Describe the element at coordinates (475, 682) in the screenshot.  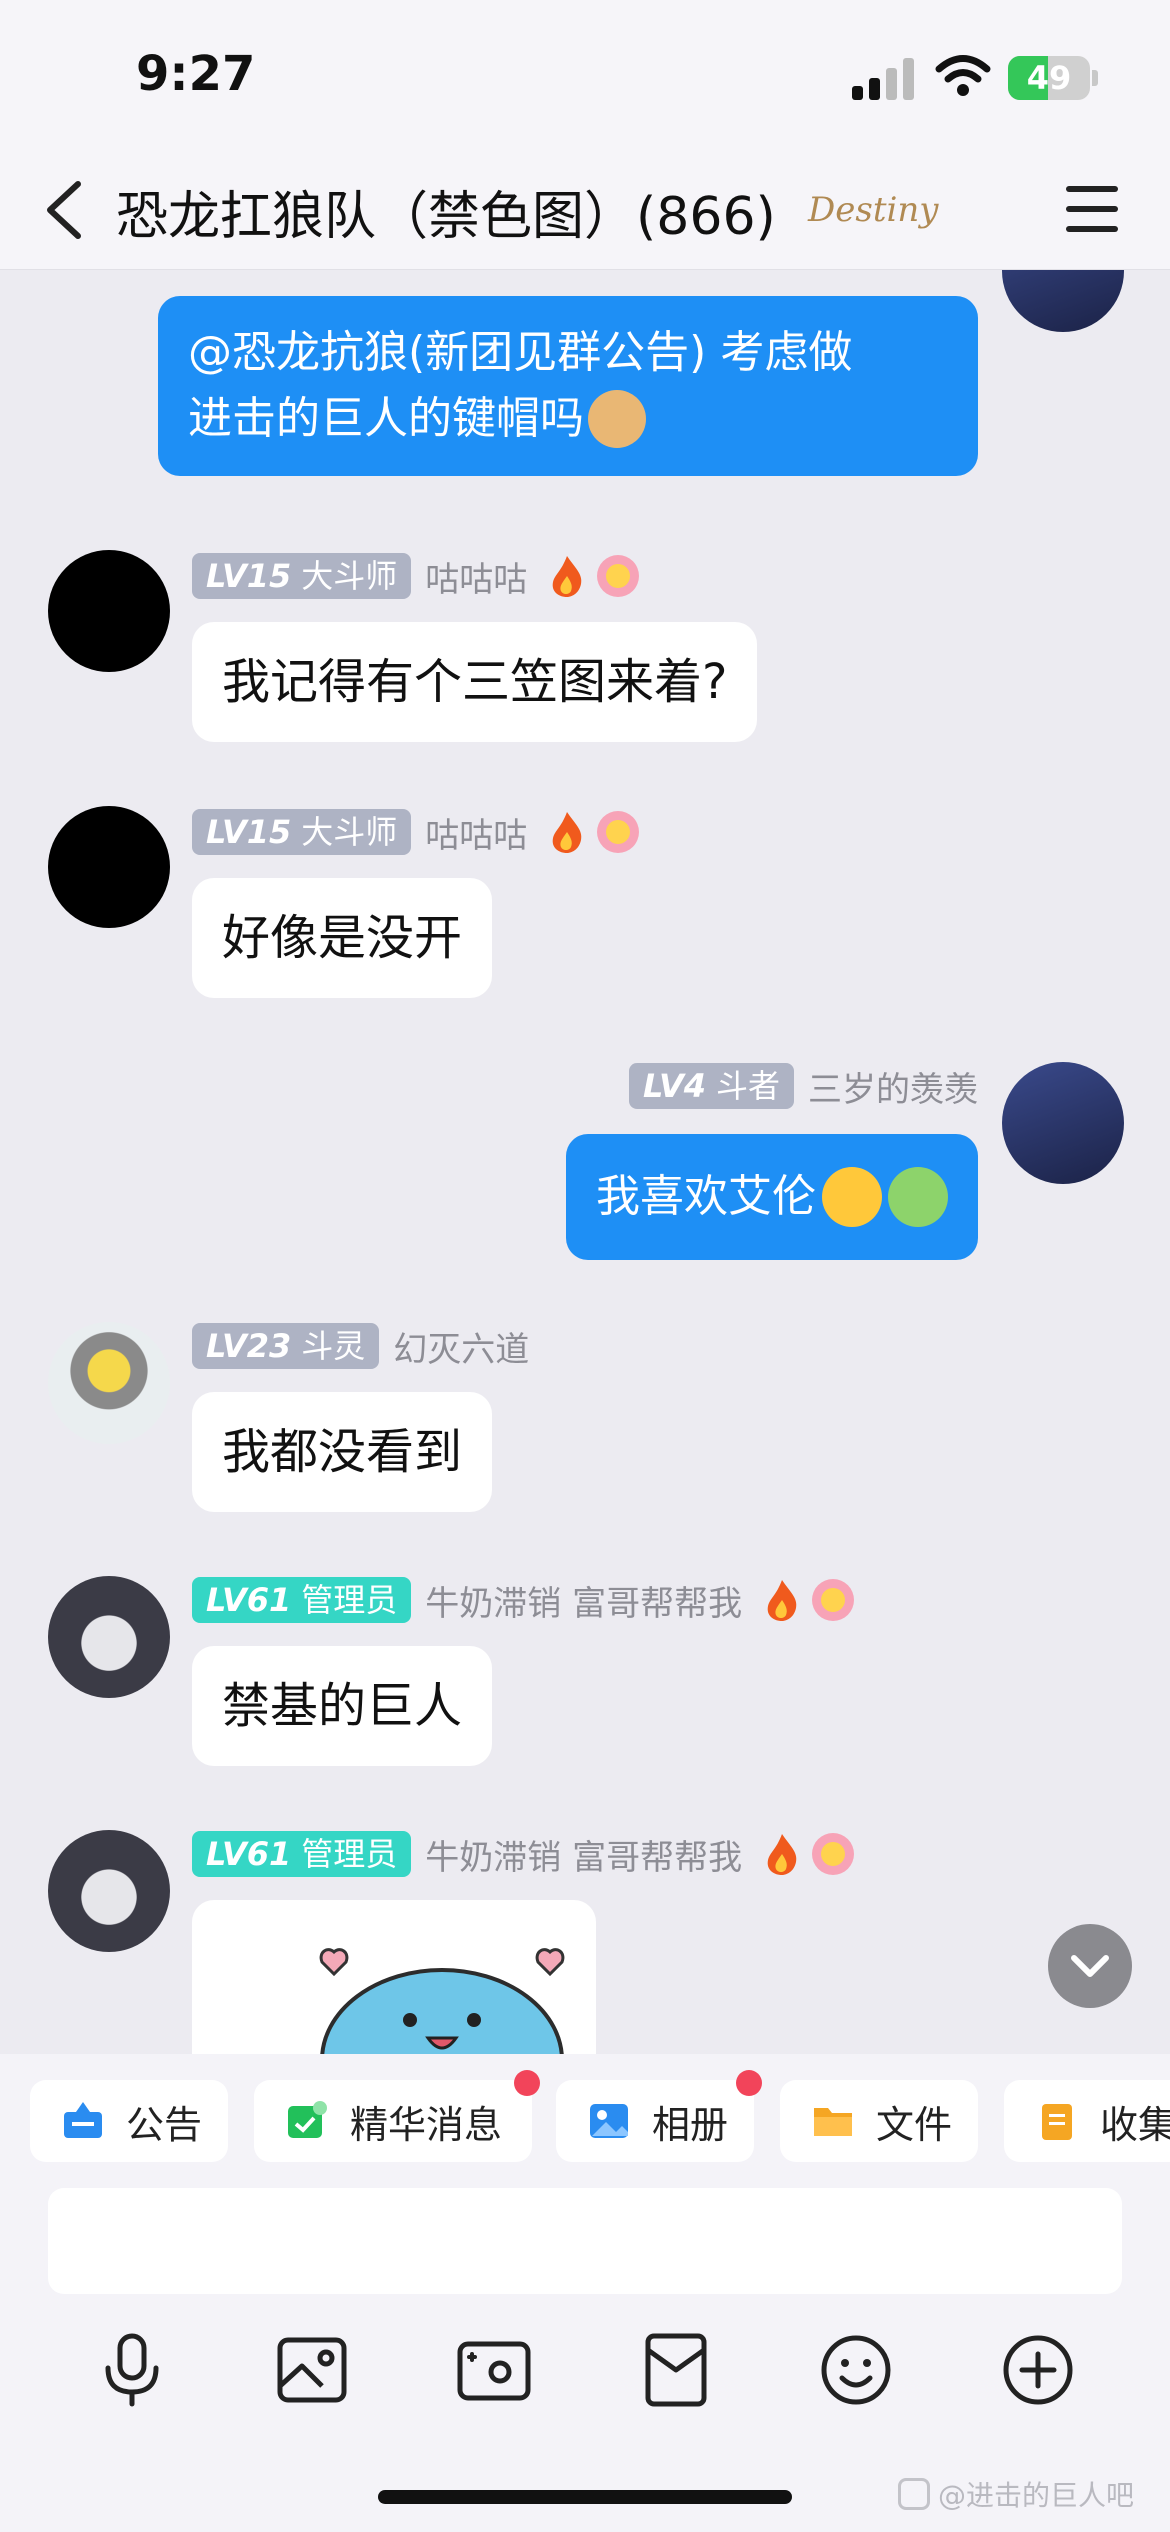
I see `message-bubble: 我记得有个三笠图来着?` at that location.